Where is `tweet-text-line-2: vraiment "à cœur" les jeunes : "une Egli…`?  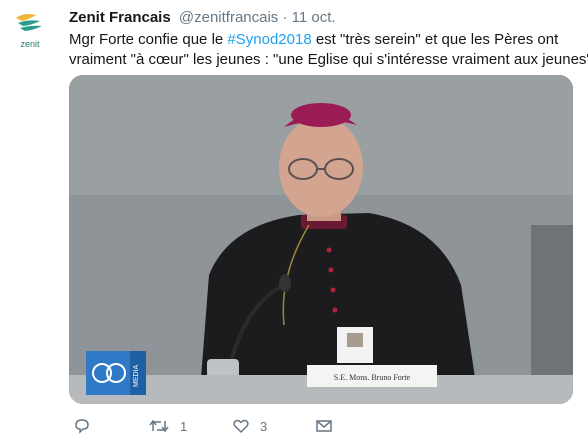
tweet-text-line-2: vraiment "à cœur" les jeunes : "une Egli… is located at coordinates (328, 59).